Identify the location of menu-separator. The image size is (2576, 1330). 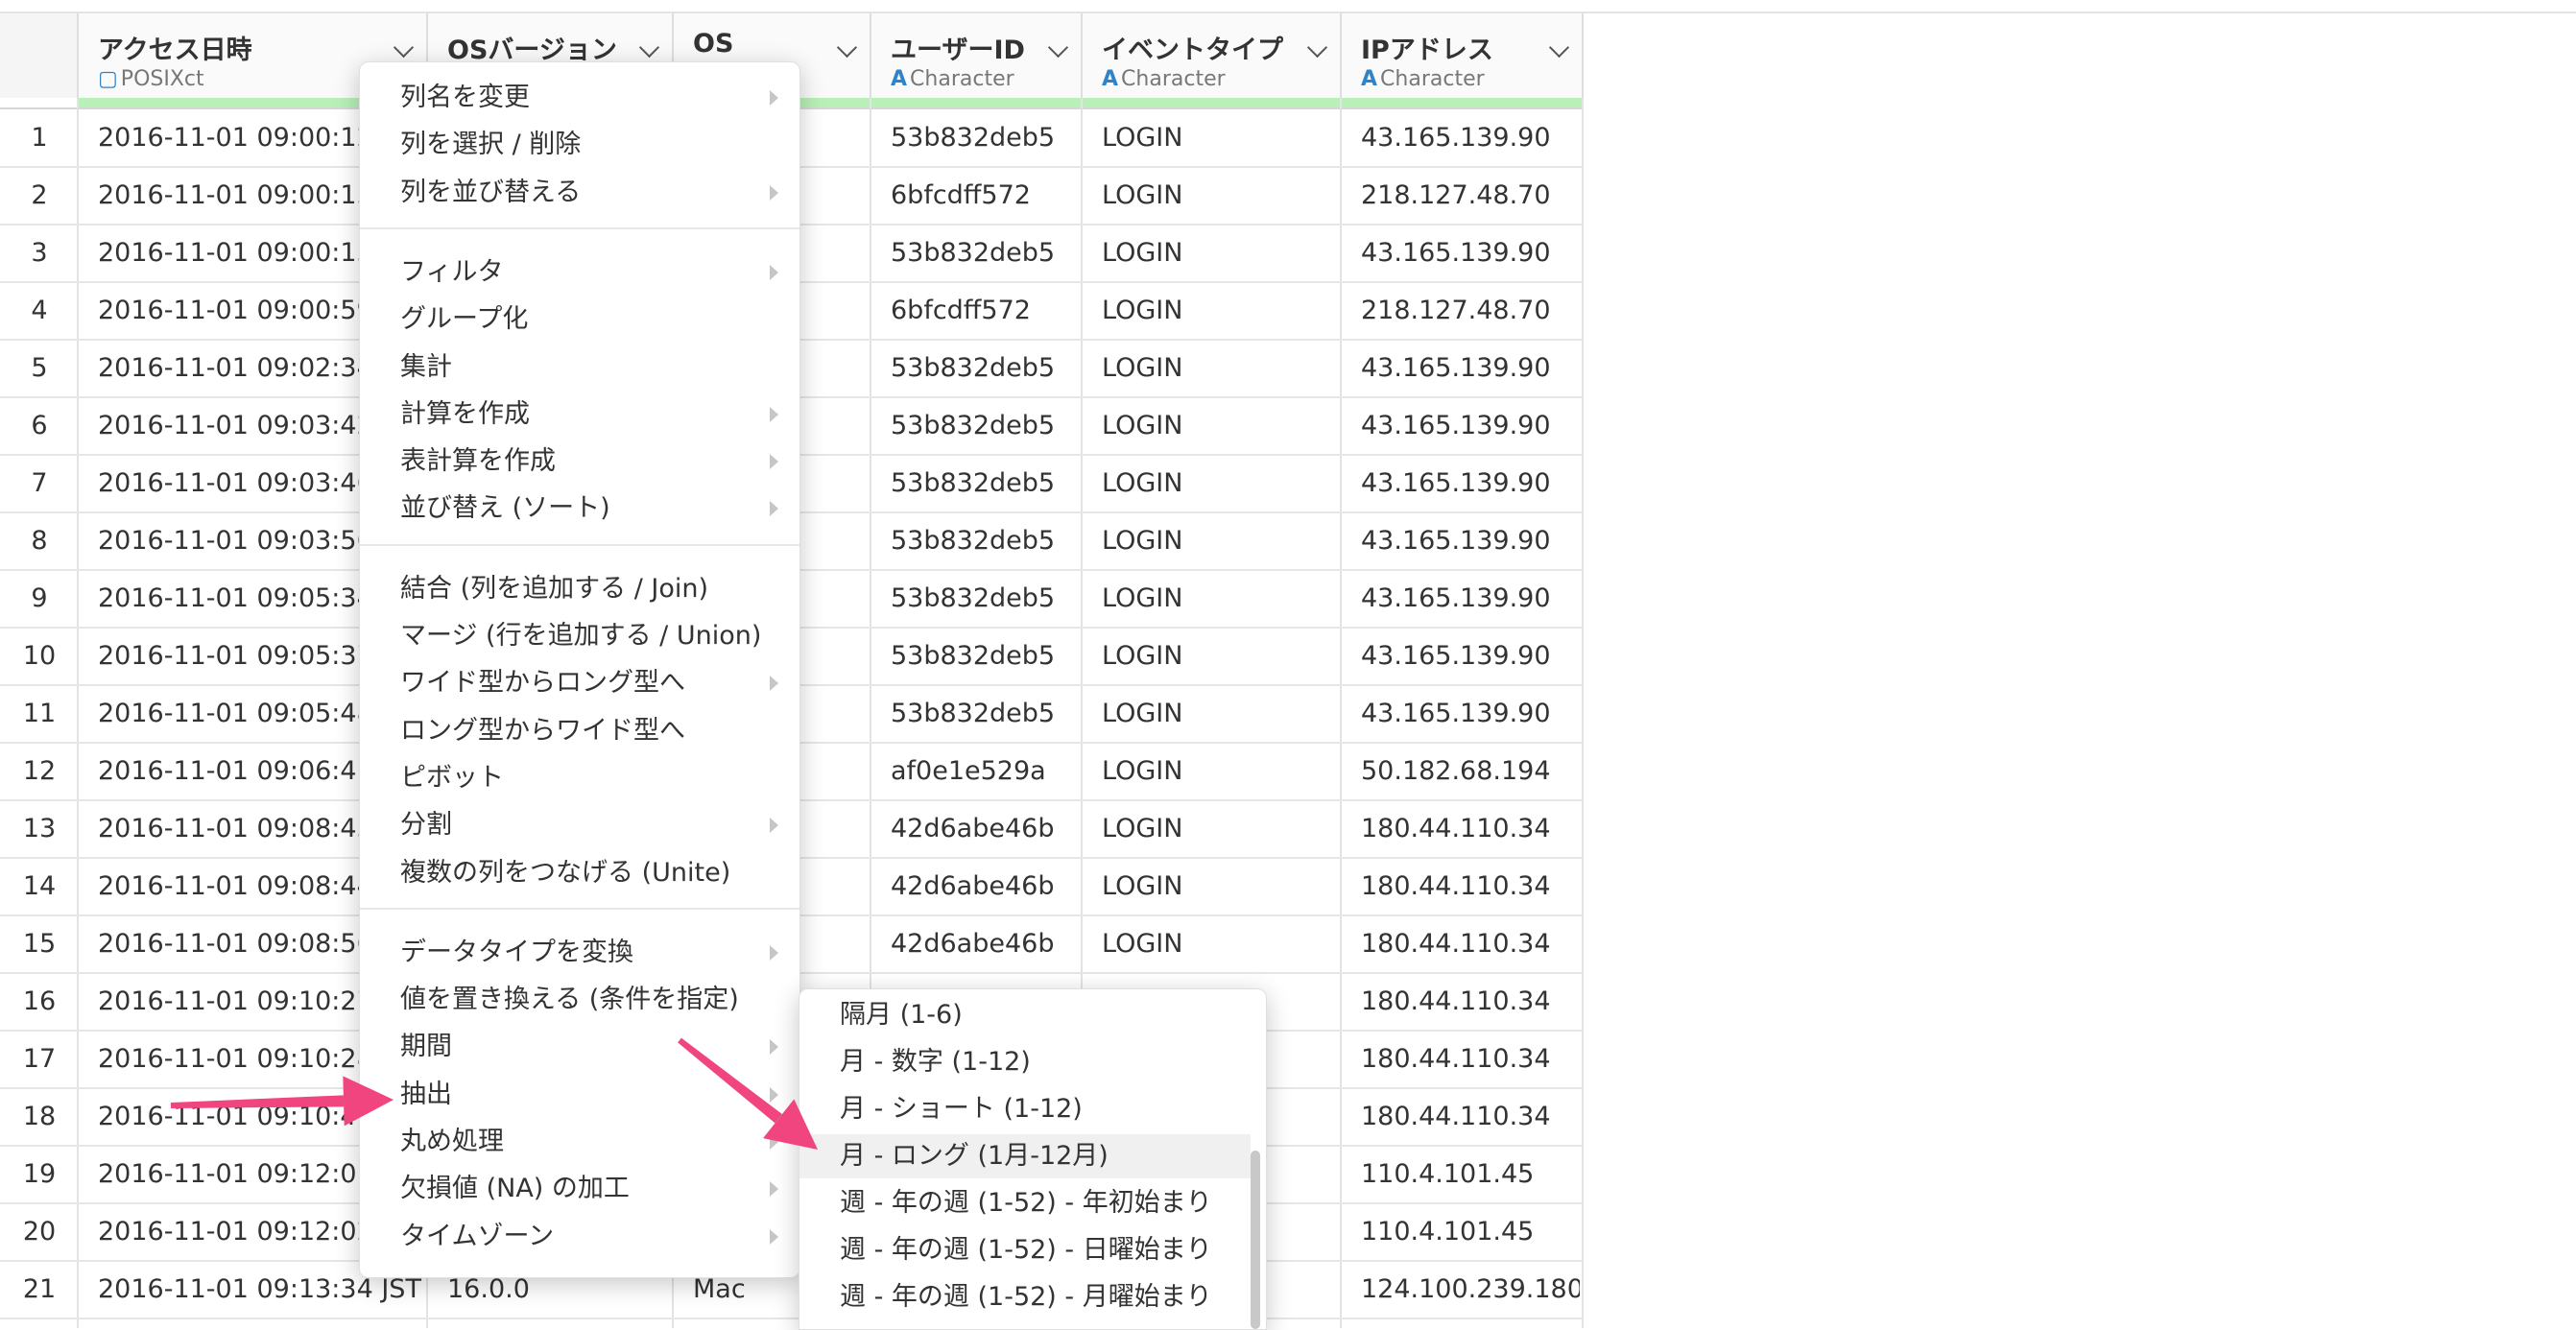
(579, 227).